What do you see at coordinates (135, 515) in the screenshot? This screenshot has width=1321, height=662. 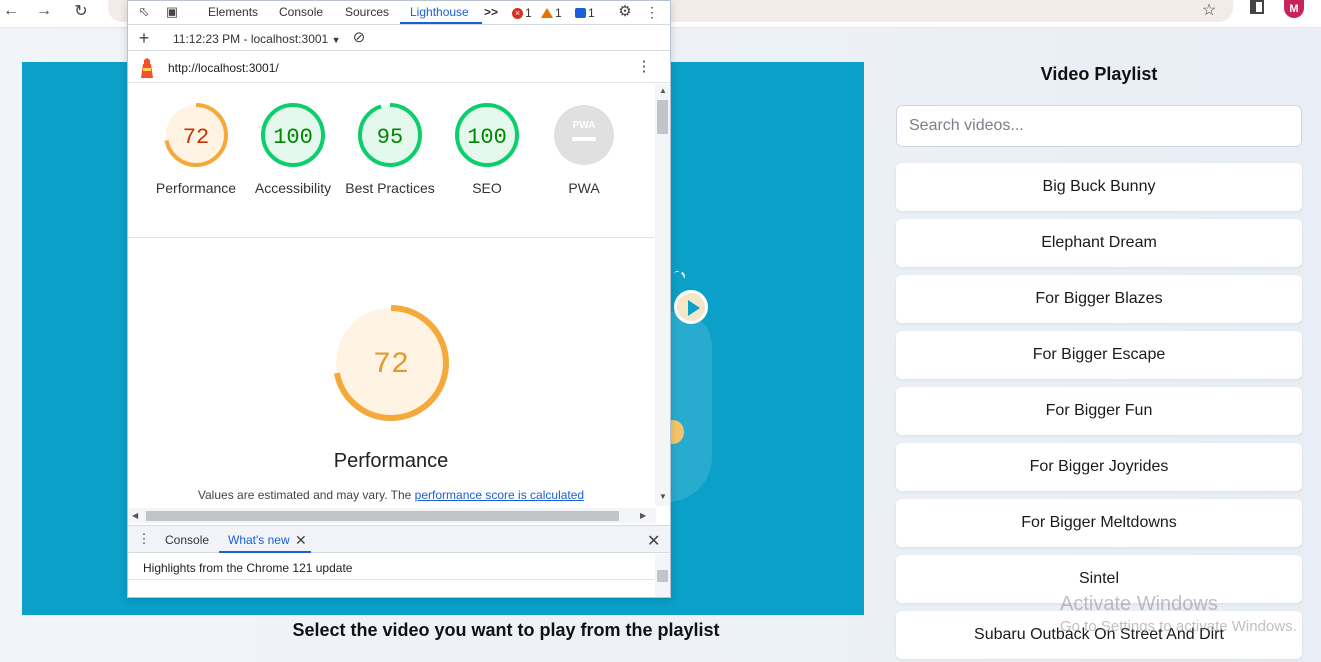 I see `scroll-left-icon: ◀` at bounding box center [135, 515].